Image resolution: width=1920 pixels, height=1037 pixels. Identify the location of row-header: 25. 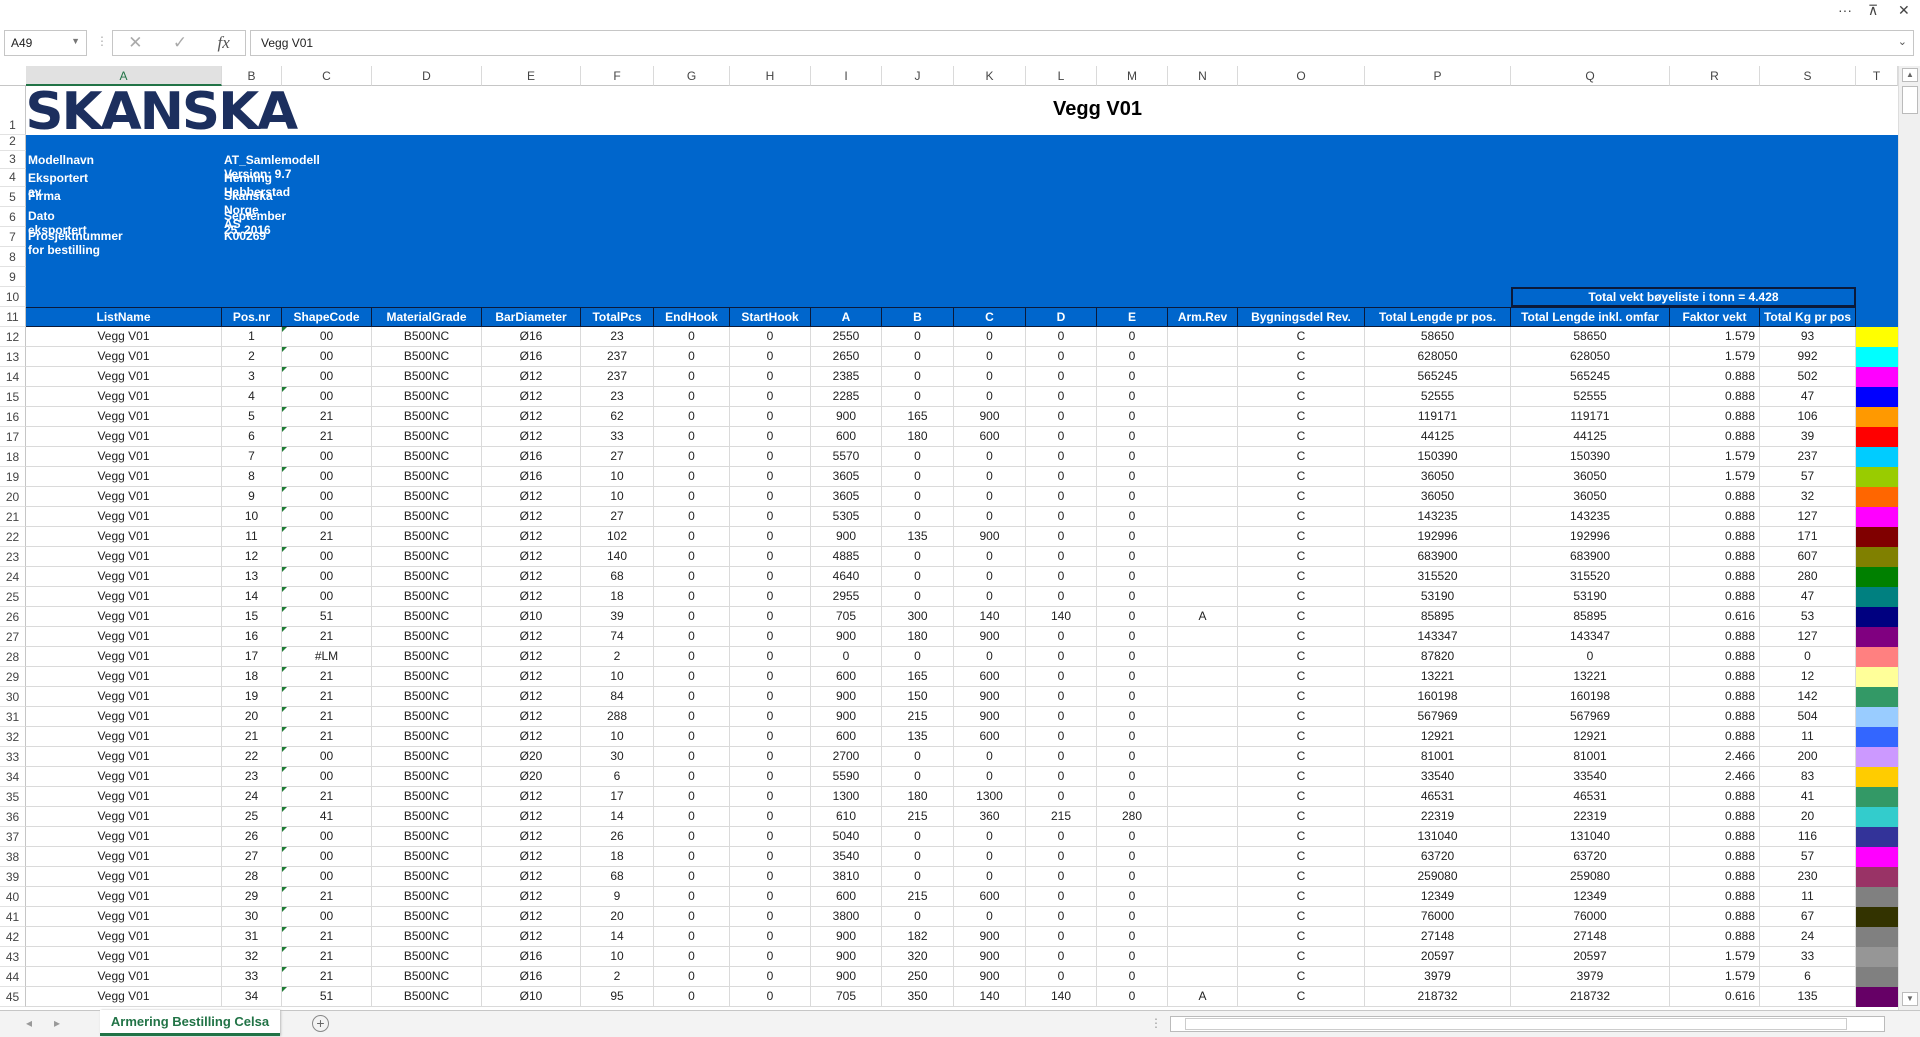
(13, 597).